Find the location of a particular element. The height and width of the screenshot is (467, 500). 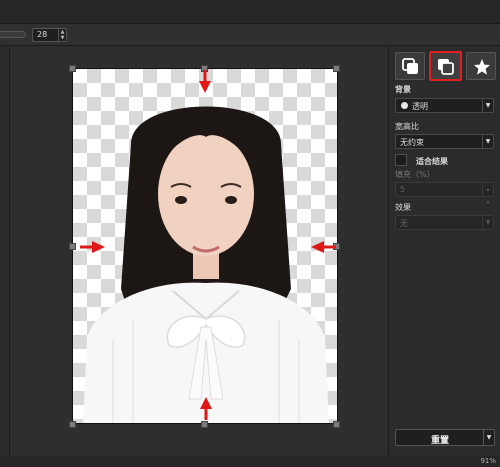

crop-handle-bottom-right is located at coordinates (336, 424).